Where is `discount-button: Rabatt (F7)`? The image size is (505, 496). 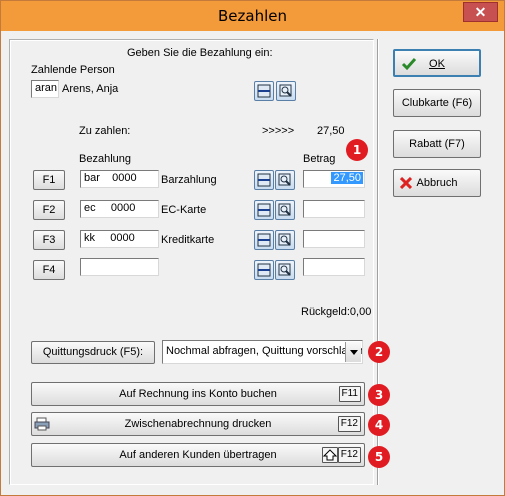
discount-button: Rabatt (F7) is located at coordinates (437, 144).